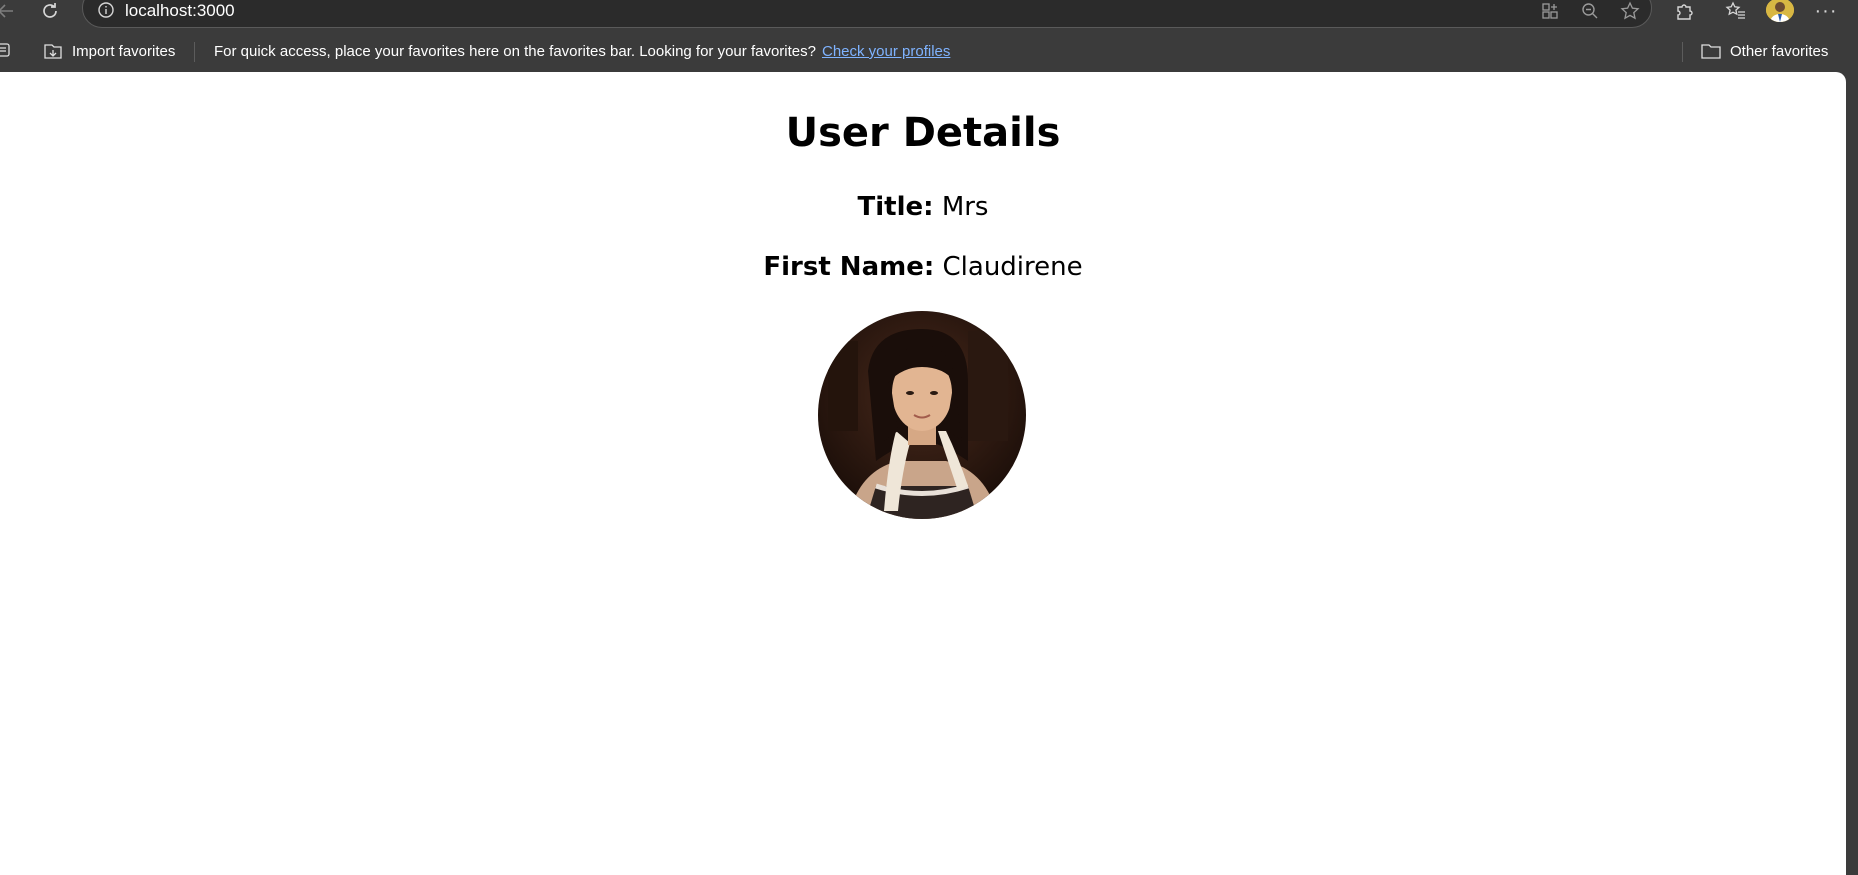  Describe the element at coordinates (1684, 11) in the screenshot. I see `extensions-icon` at that location.